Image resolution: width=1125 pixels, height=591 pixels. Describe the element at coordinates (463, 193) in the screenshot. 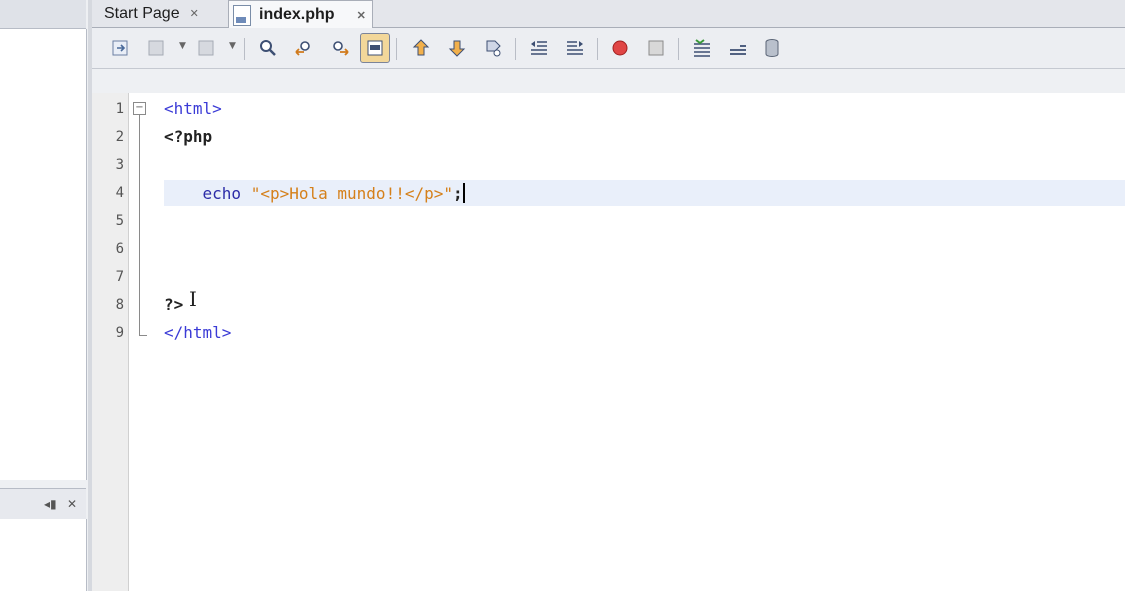

I see `text-caret` at that location.